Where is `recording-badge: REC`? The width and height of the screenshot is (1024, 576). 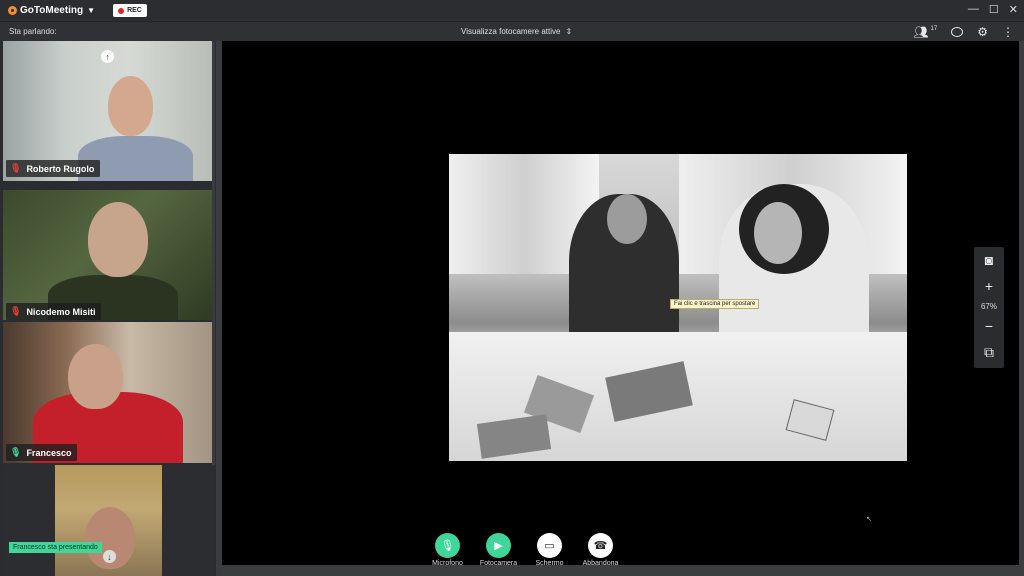 recording-badge: REC is located at coordinates (130, 10).